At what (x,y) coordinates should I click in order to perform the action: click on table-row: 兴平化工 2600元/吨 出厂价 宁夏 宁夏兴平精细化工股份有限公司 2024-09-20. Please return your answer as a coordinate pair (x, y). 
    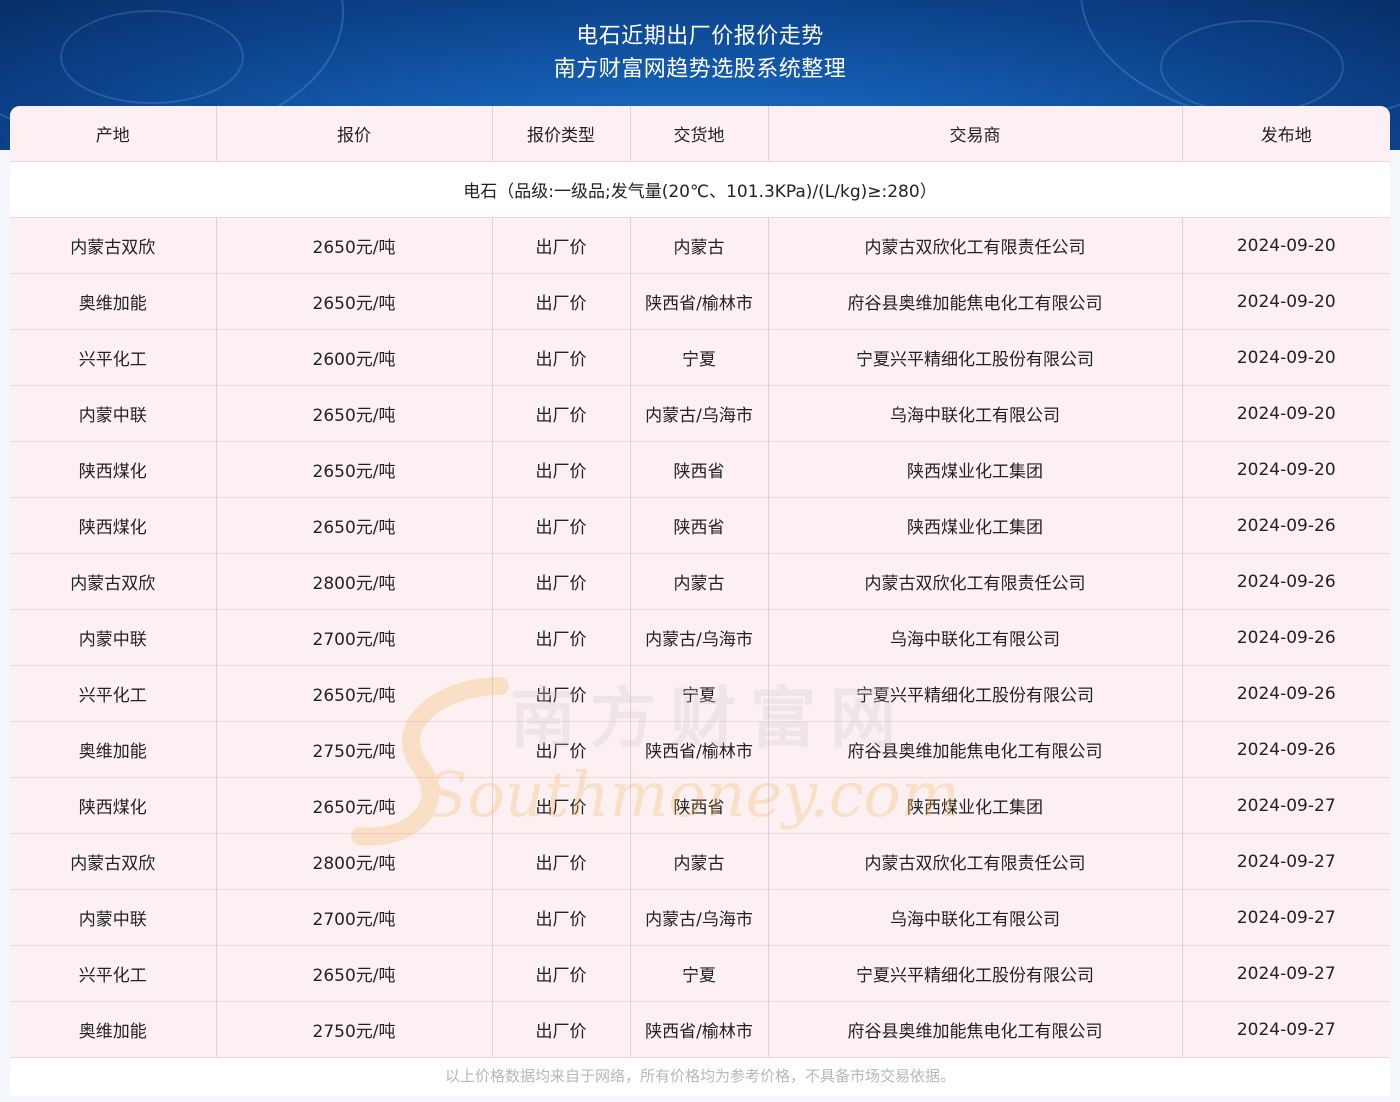
    Looking at the image, I should click on (700, 357).